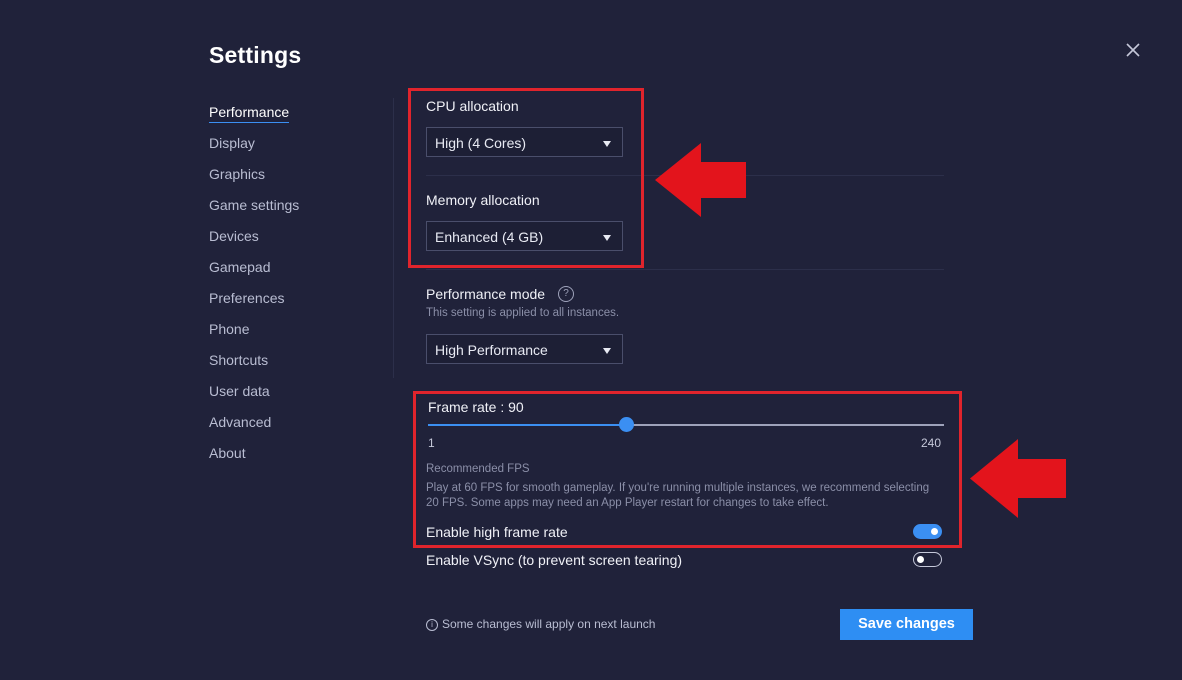 The height and width of the screenshot is (680, 1182). I want to click on footer-note: i Some changes will apply on next launch, so click(540, 624).